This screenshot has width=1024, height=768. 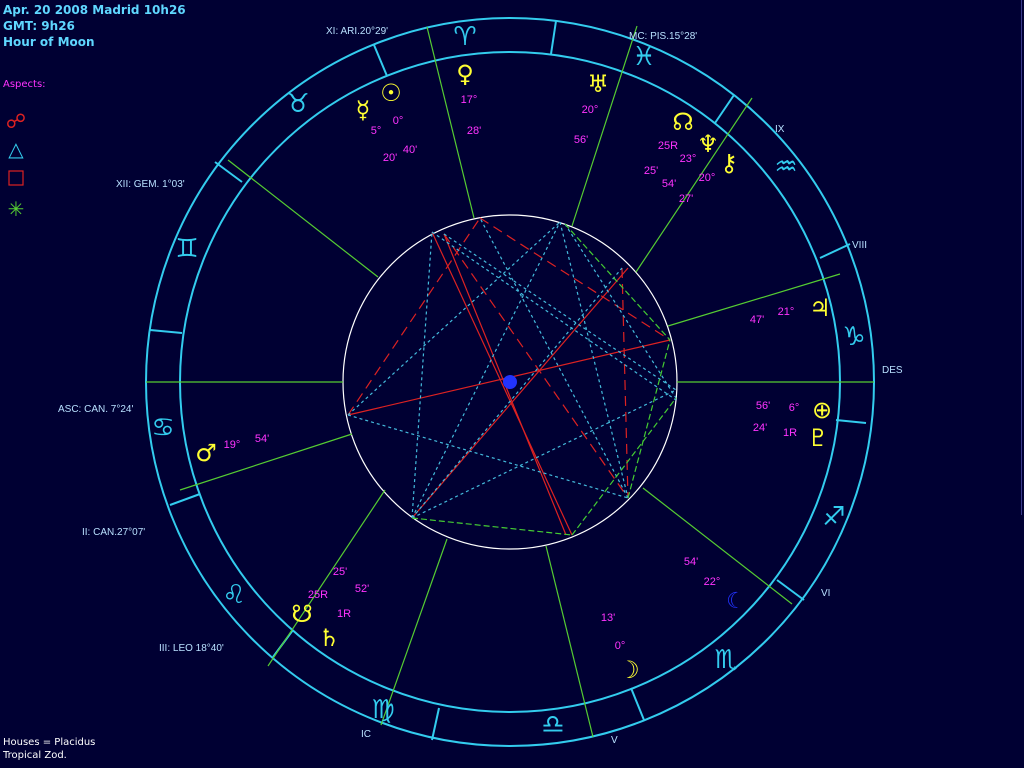 What do you see at coordinates (725, 660) in the screenshot?
I see `scorpio-sign-icon: ♏` at bounding box center [725, 660].